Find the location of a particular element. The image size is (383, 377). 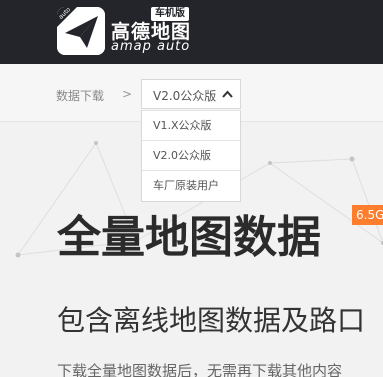

breadcrumb-data-download: 数据下载 is located at coordinates (80, 95).